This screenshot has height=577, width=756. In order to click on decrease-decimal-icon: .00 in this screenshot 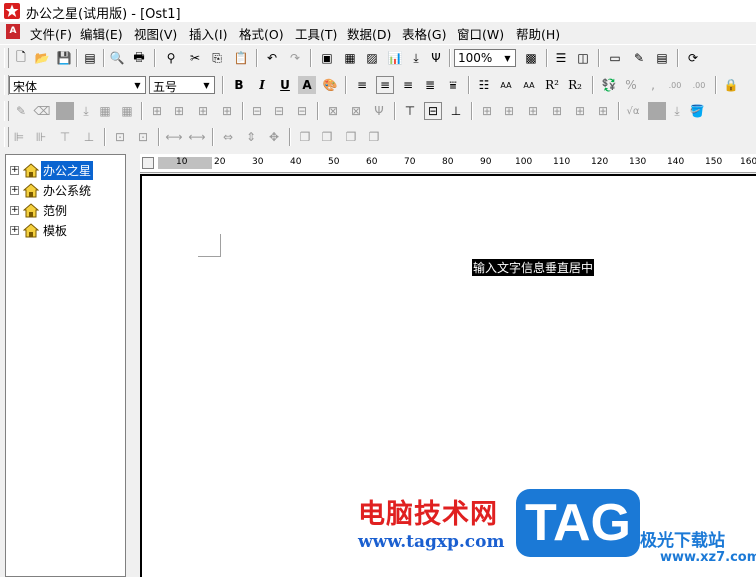, I will do `click(699, 85)`.